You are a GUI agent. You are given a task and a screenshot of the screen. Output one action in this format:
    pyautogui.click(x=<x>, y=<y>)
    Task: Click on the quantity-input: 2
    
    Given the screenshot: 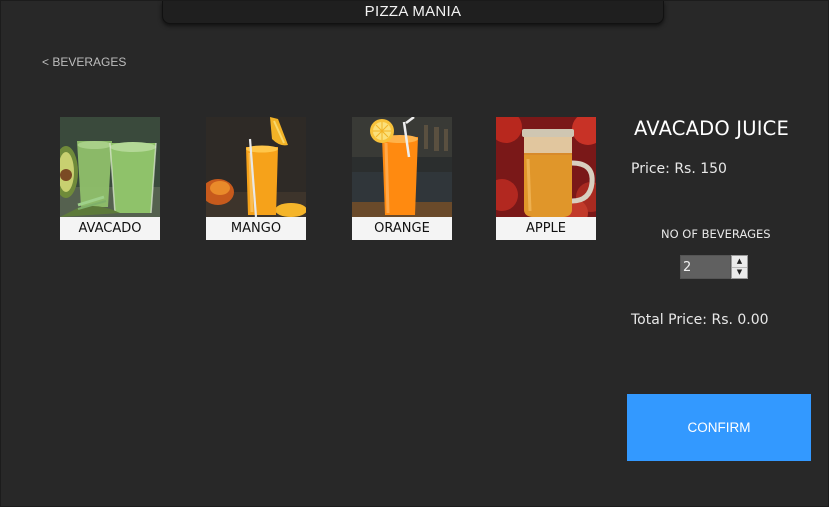 What is the action you would take?
    pyautogui.click(x=705, y=267)
    